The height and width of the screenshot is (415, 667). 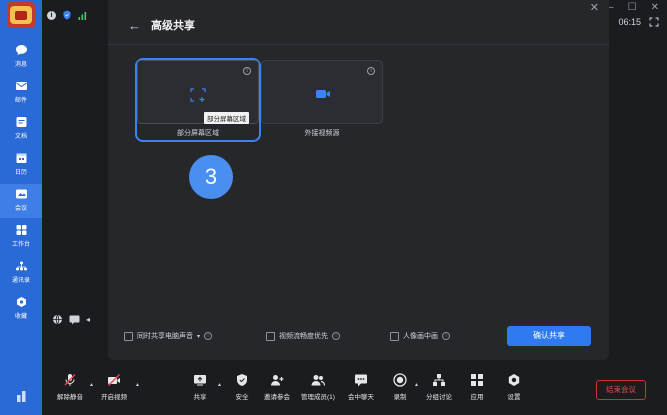 What do you see at coordinates (439, 380) in the screenshot?
I see `breakout-icon` at bounding box center [439, 380].